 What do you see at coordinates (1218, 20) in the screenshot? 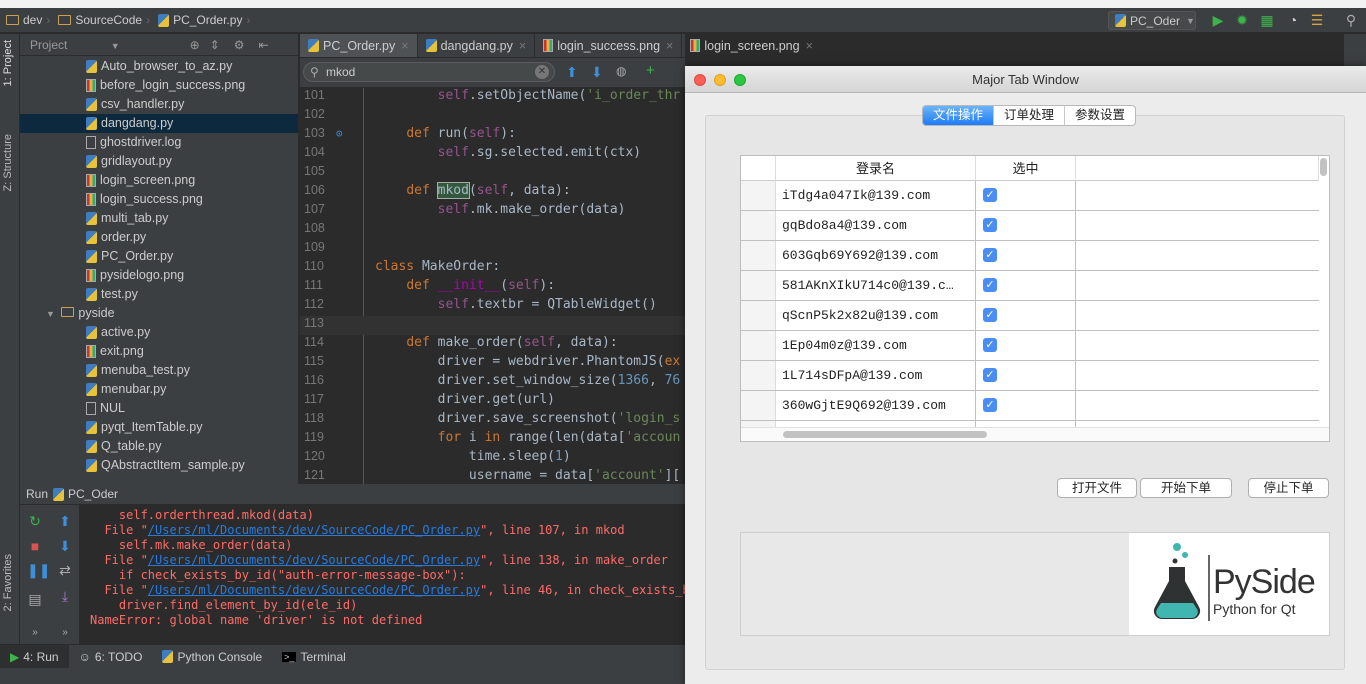
I see `run-icon: ▶` at bounding box center [1218, 20].